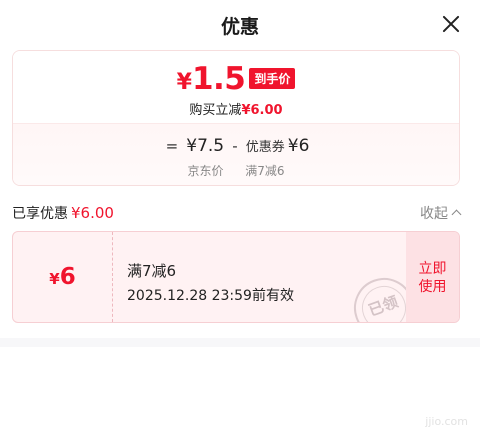 The image size is (480, 436). I want to click on final-price-currency: ¥, so click(184, 82).